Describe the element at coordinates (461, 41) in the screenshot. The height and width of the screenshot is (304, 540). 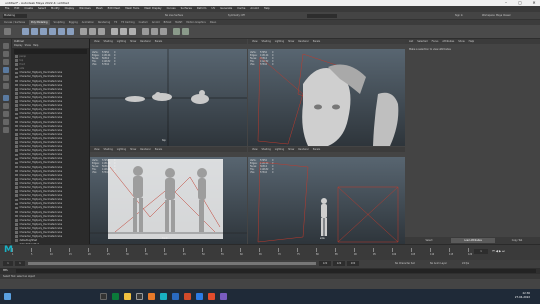
I see `attr-tab-show: Show` at that location.